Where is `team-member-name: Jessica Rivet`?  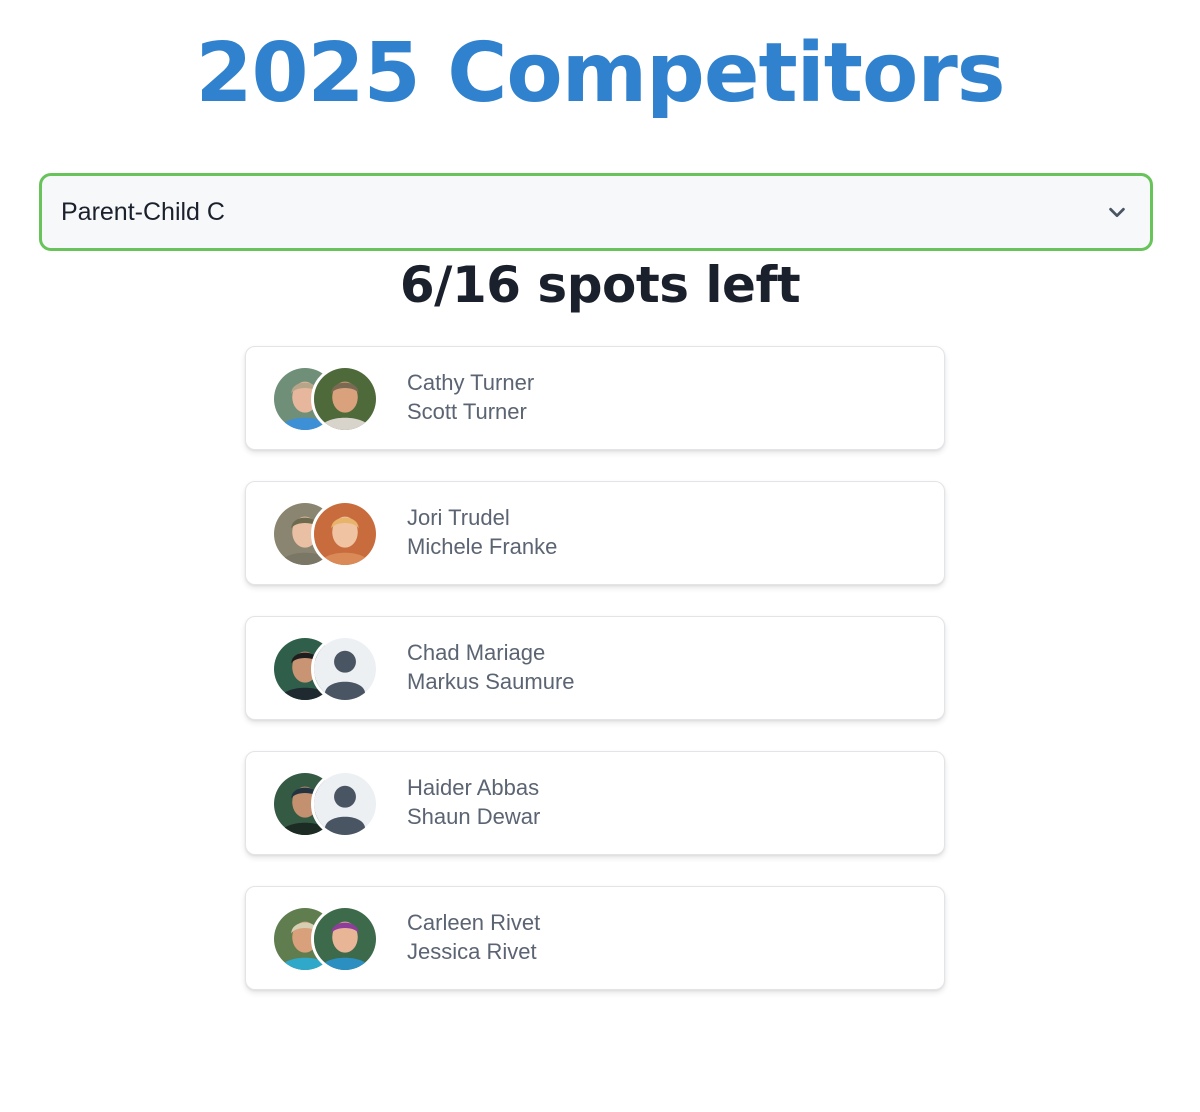 team-member-name: Jessica Rivet is located at coordinates (472, 951).